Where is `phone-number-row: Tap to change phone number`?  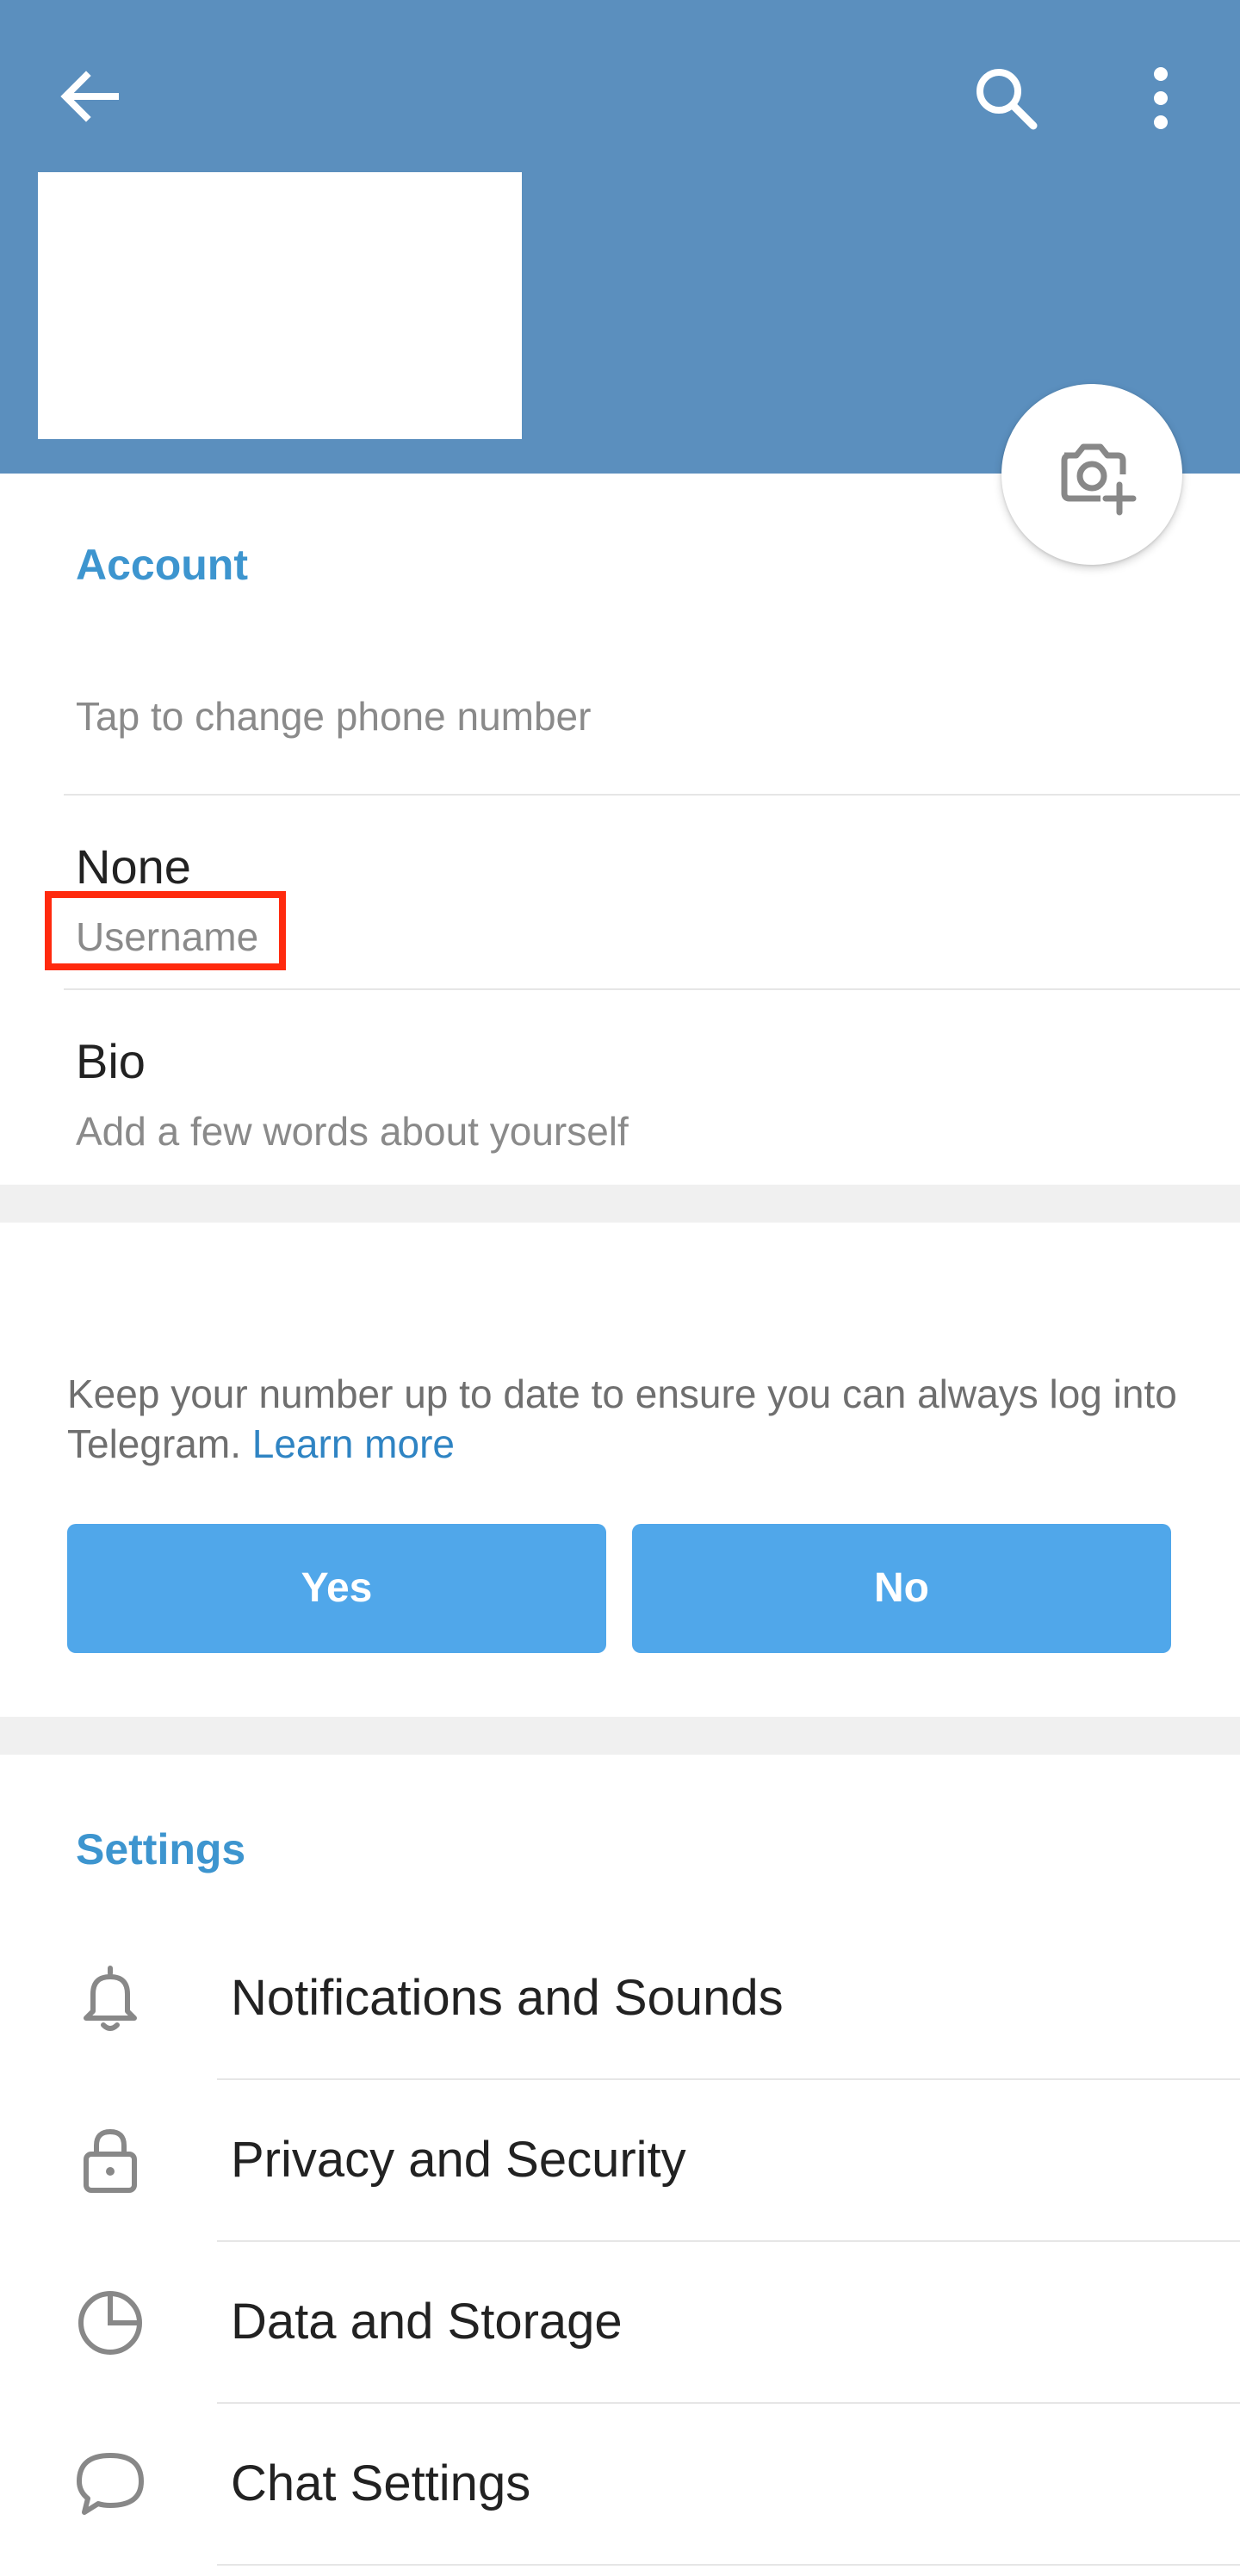 phone-number-row: Tap to change phone number is located at coordinates (620, 721).